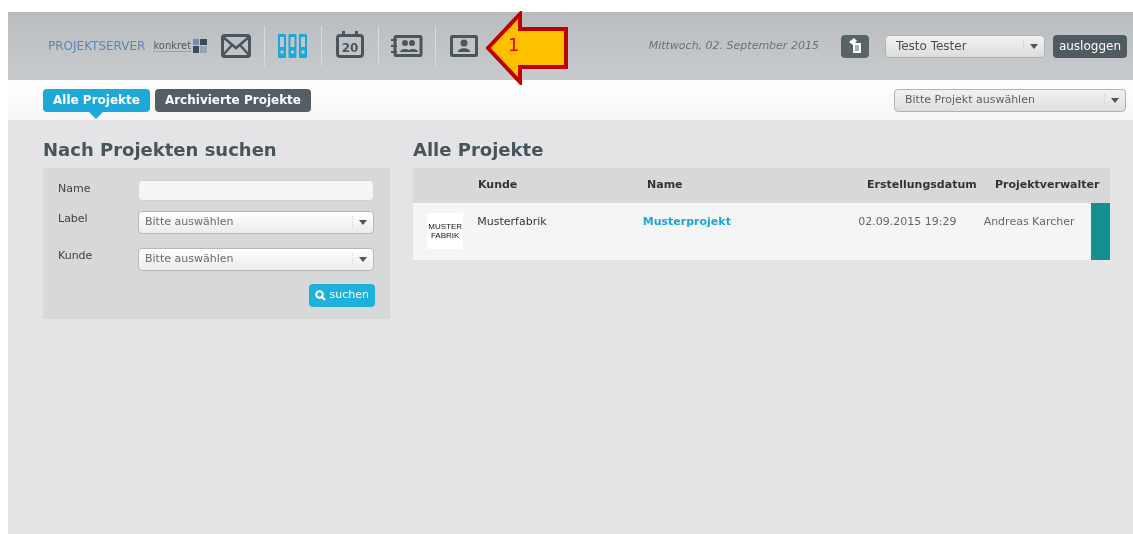  Describe the element at coordinates (761, 231) in the screenshot. I see `table-row: MUSTER FABRIK Musterfabrik Musterprojekt 02.09.2015 19:29 Andreas Karcher` at that location.